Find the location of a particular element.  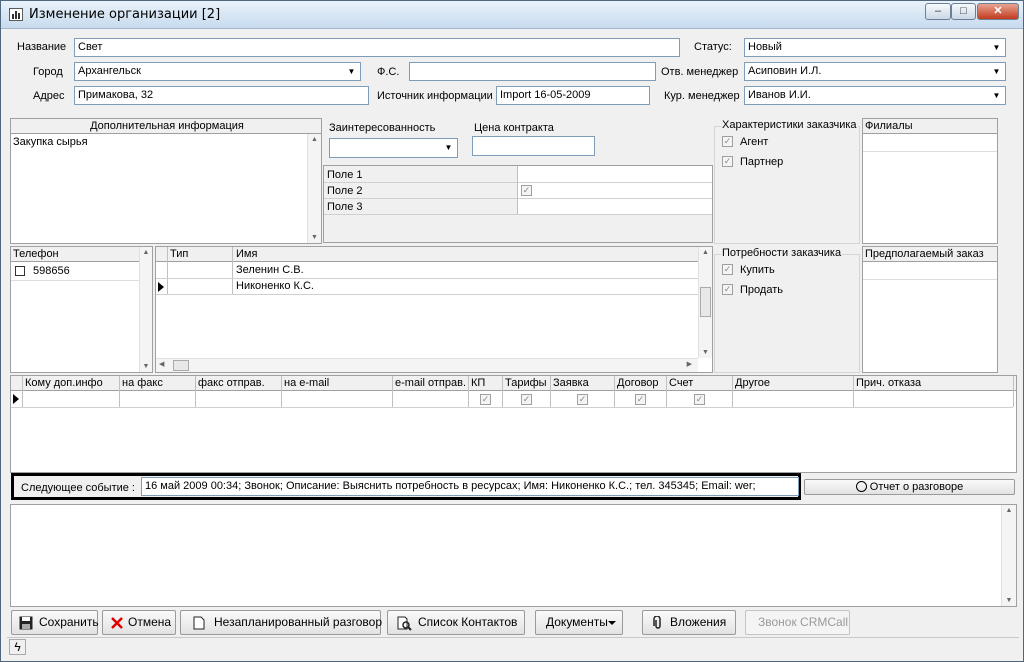

vertical-scrollbar: ▲ ▼ is located at coordinates (705, 302).